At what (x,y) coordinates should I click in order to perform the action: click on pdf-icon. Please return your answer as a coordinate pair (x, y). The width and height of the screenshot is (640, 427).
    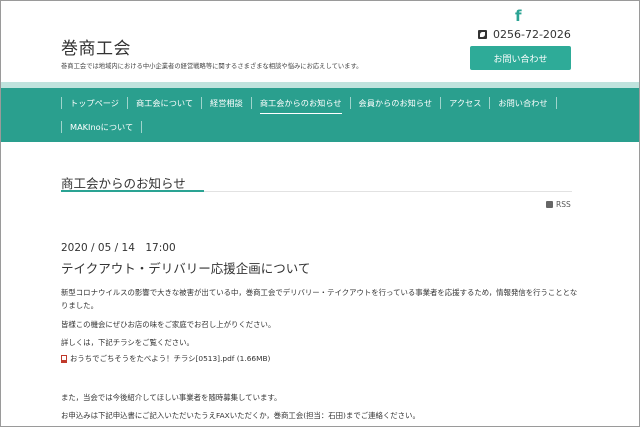
    Looking at the image, I should click on (64, 358).